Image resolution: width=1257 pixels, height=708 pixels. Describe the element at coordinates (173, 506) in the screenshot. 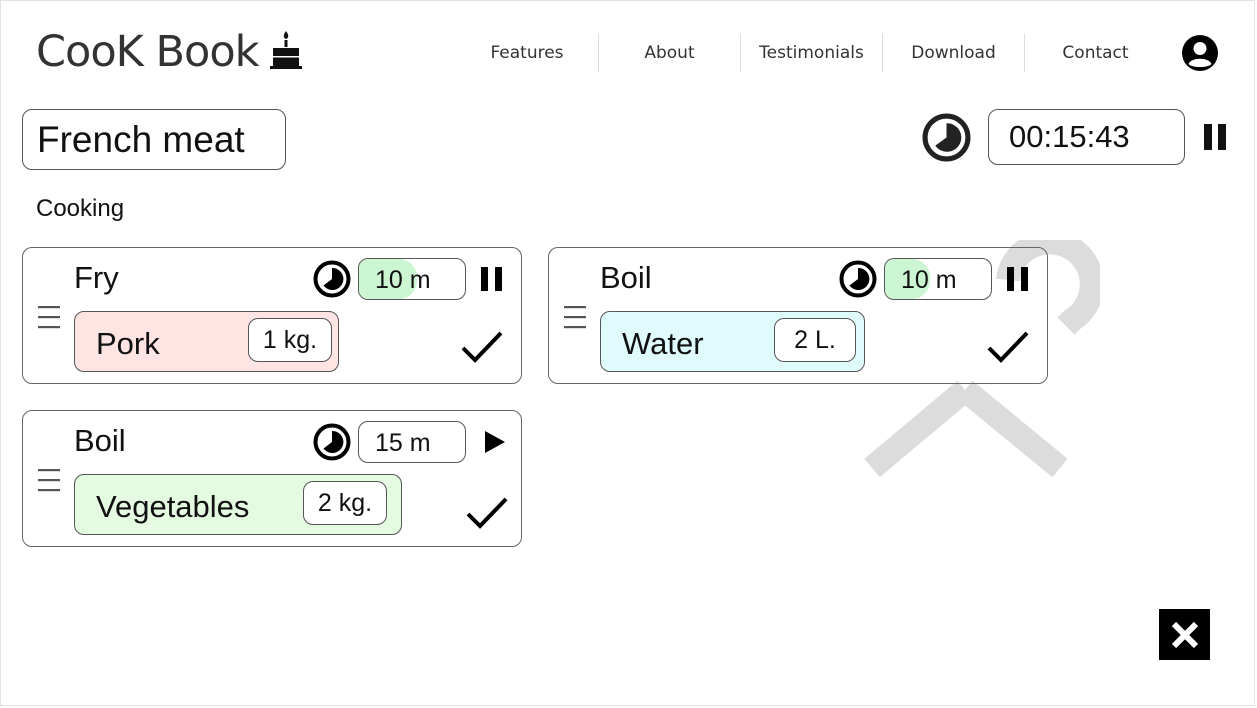

I see `ingredient-name: Vegetables` at that location.